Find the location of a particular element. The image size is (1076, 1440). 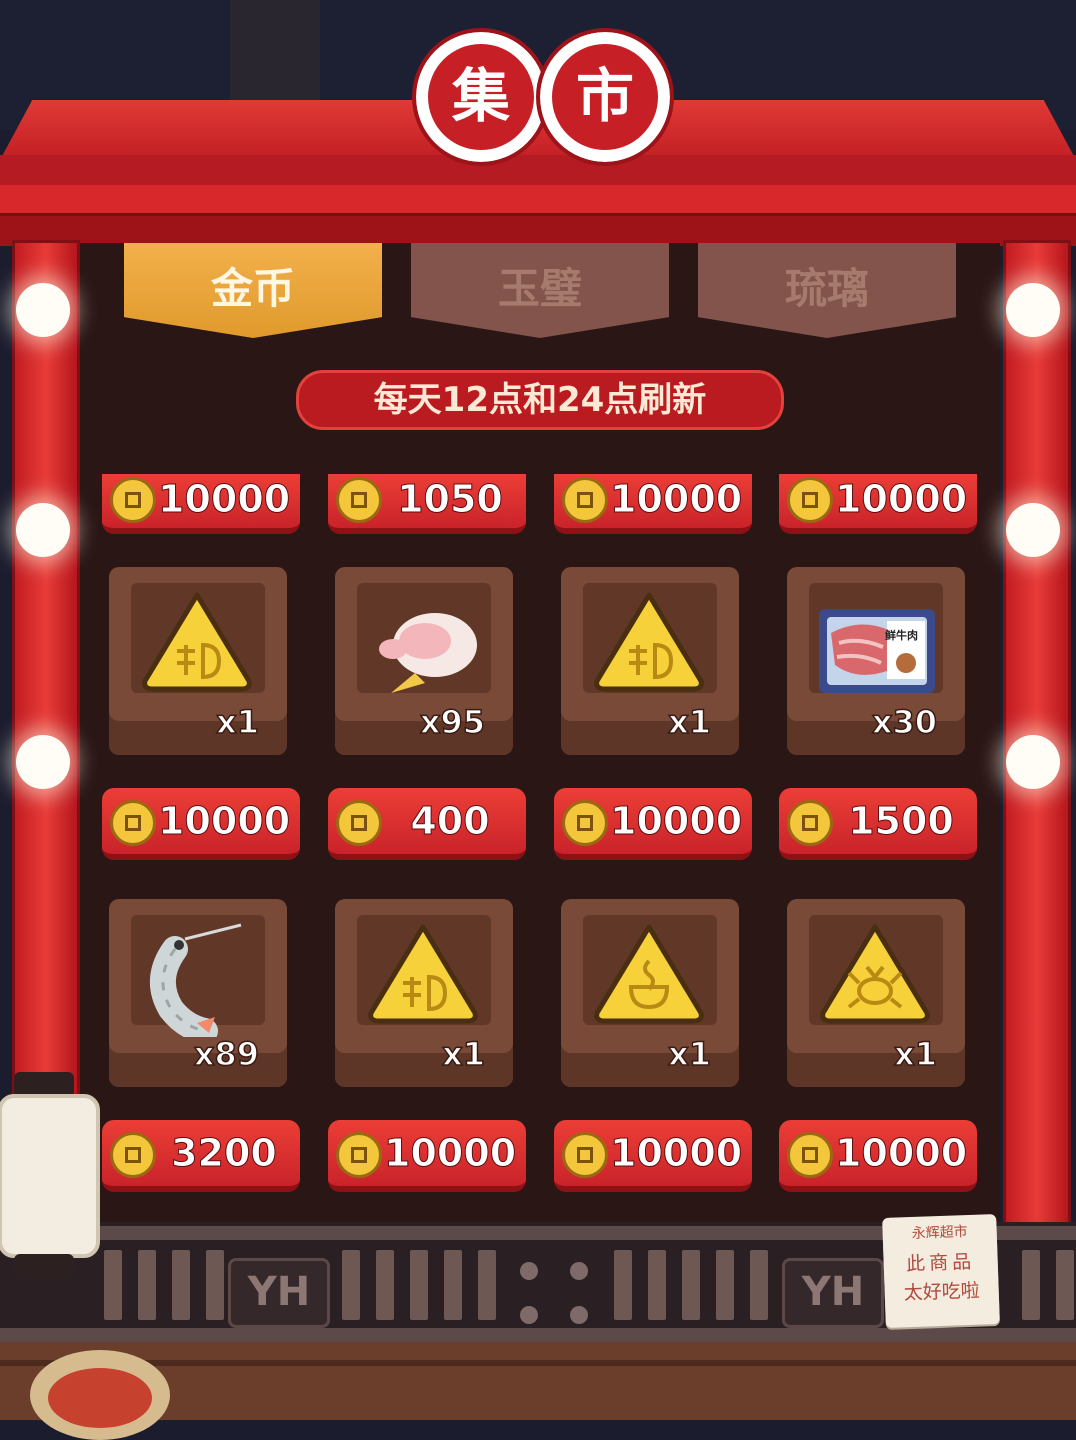

title-badge: 集 is located at coordinates (481, 97).